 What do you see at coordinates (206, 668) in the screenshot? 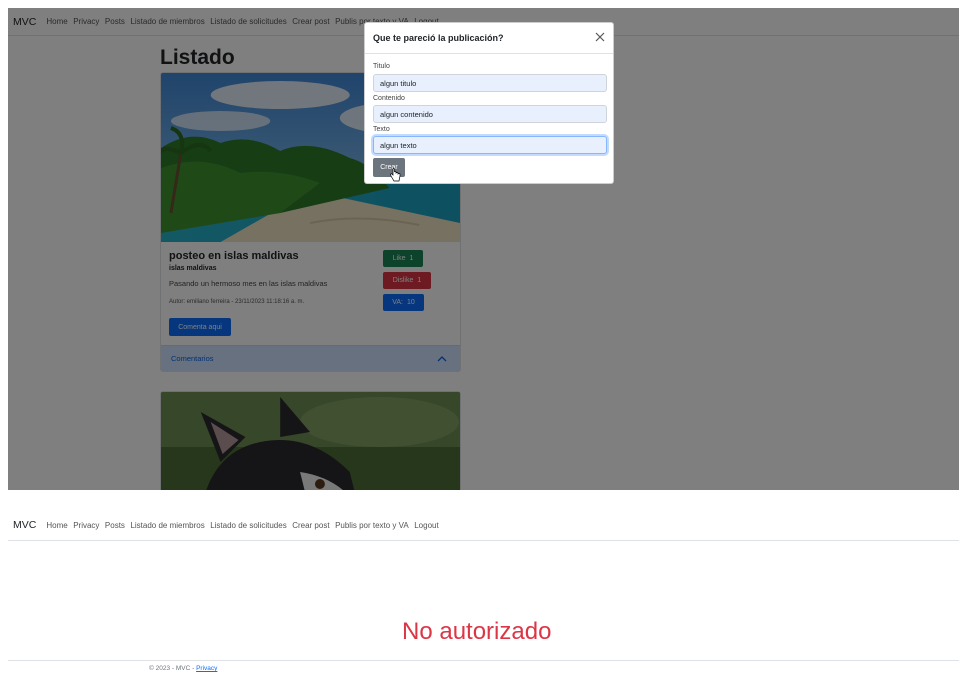
I see `footer-privacy-link: Privacy` at bounding box center [206, 668].